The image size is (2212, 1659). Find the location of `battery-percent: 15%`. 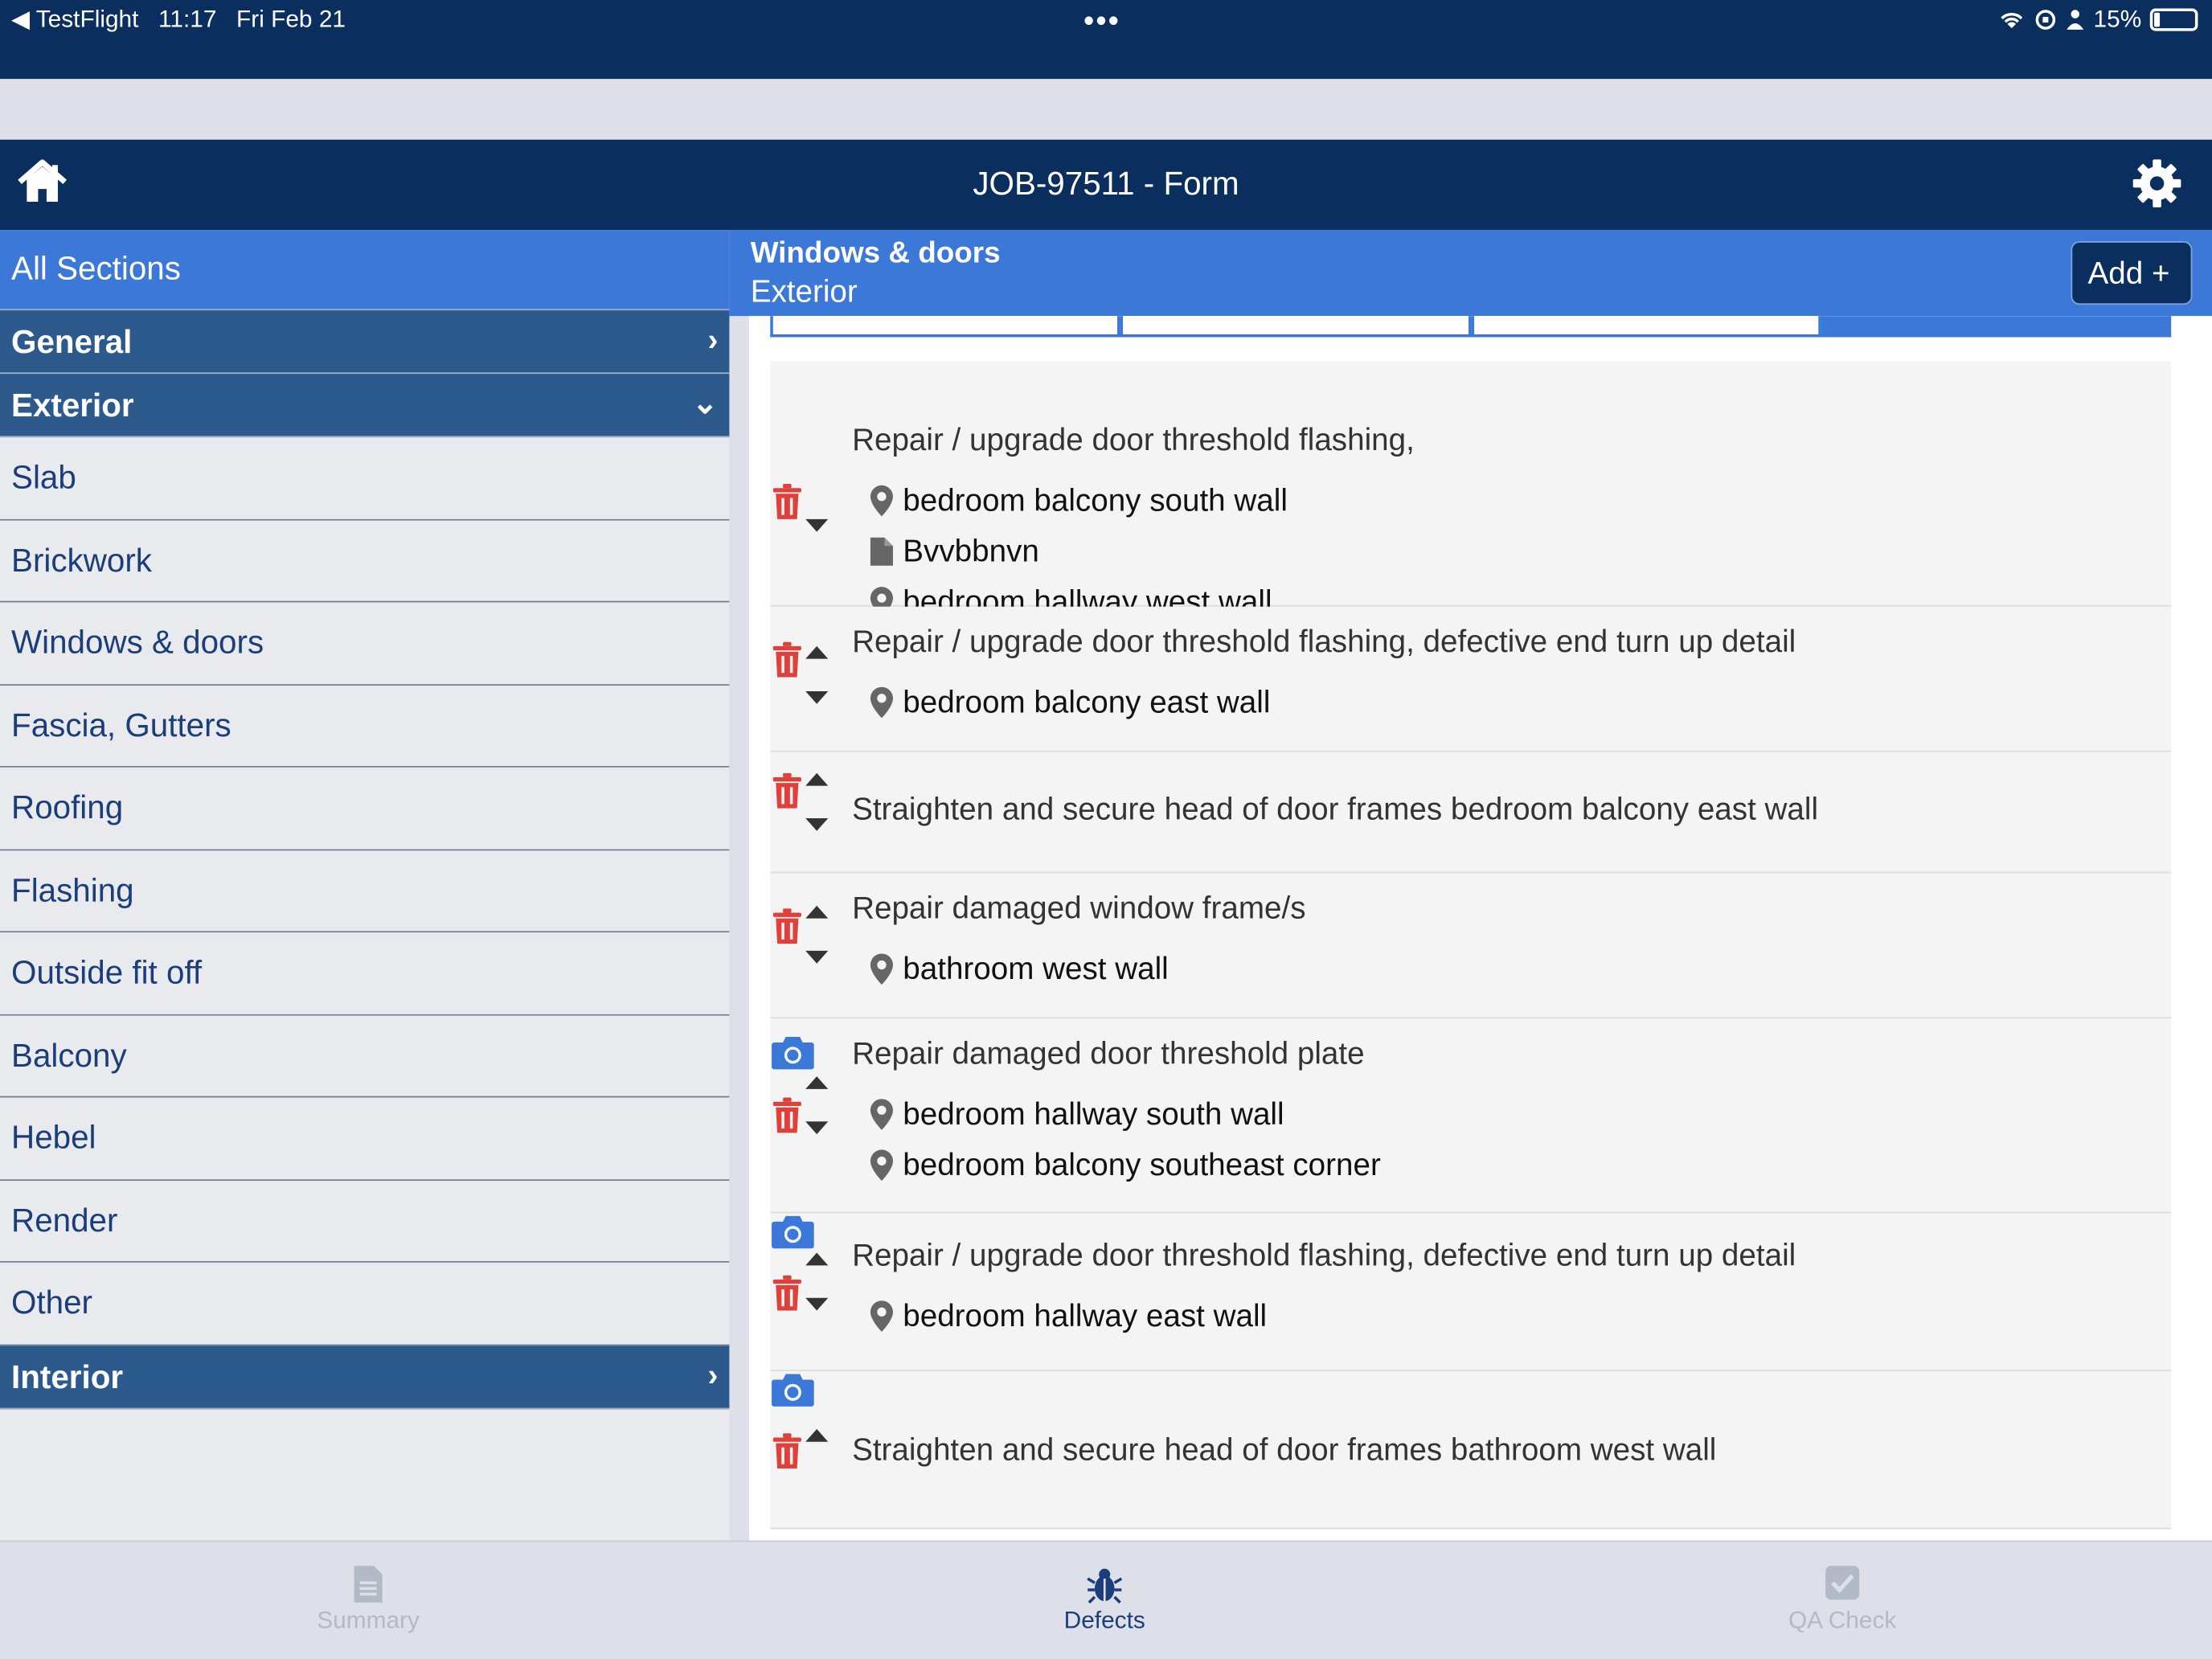

battery-percent: 15% is located at coordinates (2117, 19).